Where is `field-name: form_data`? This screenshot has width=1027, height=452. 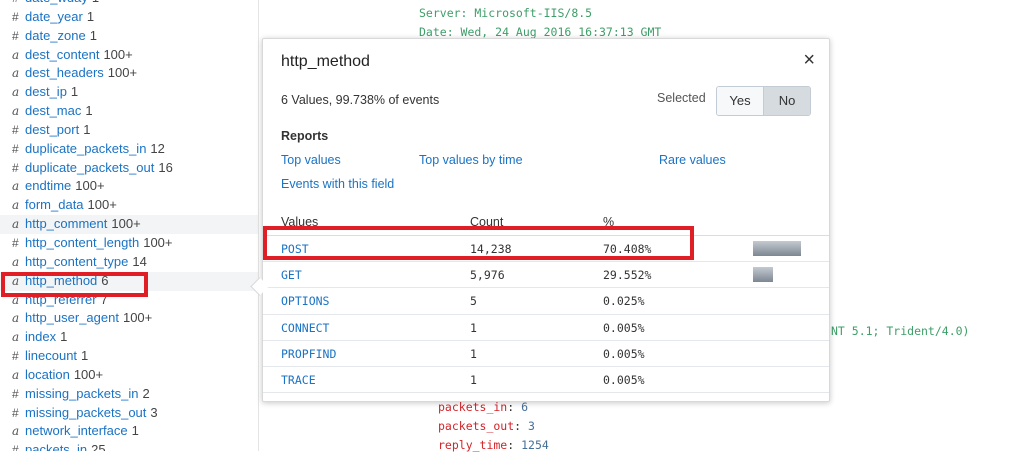
field-name: form_data is located at coordinates (54, 205).